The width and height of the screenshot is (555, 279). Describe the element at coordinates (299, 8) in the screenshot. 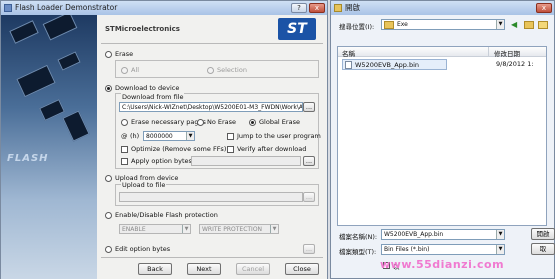

I see `help-button: ?` at that location.